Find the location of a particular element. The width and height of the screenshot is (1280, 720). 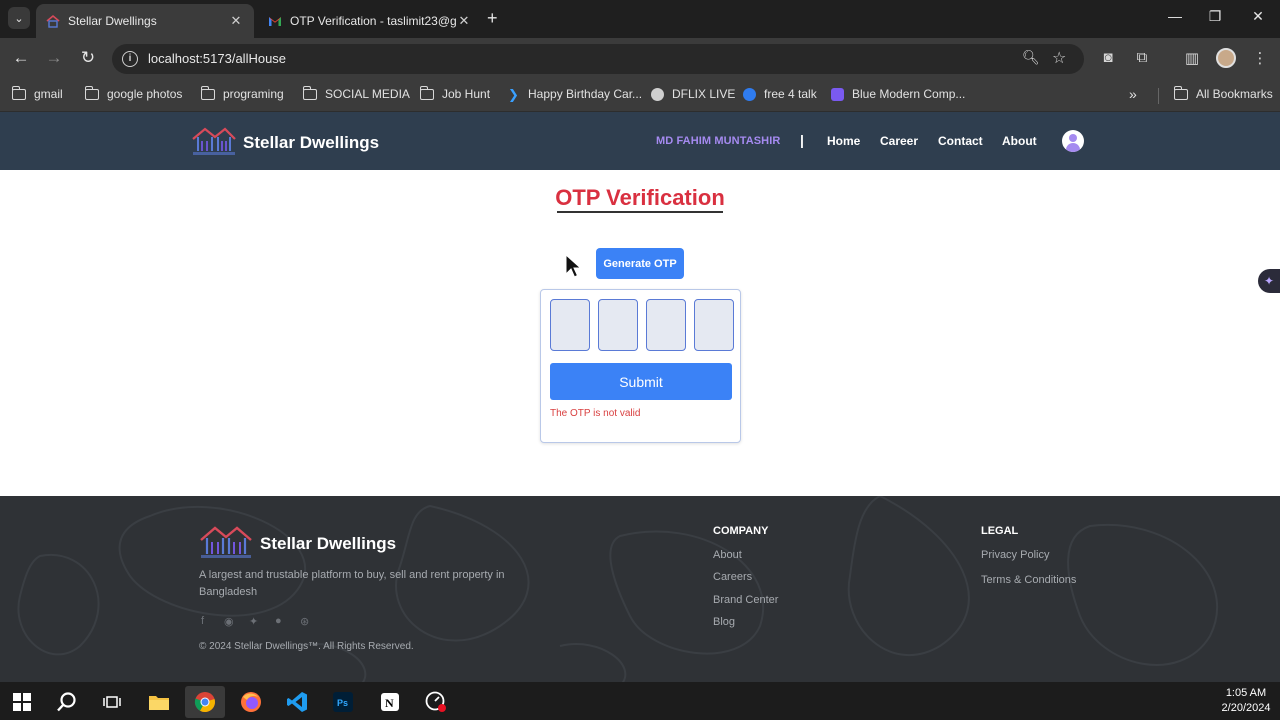

otp-form: Submit The OTP is not valid is located at coordinates (640, 366).